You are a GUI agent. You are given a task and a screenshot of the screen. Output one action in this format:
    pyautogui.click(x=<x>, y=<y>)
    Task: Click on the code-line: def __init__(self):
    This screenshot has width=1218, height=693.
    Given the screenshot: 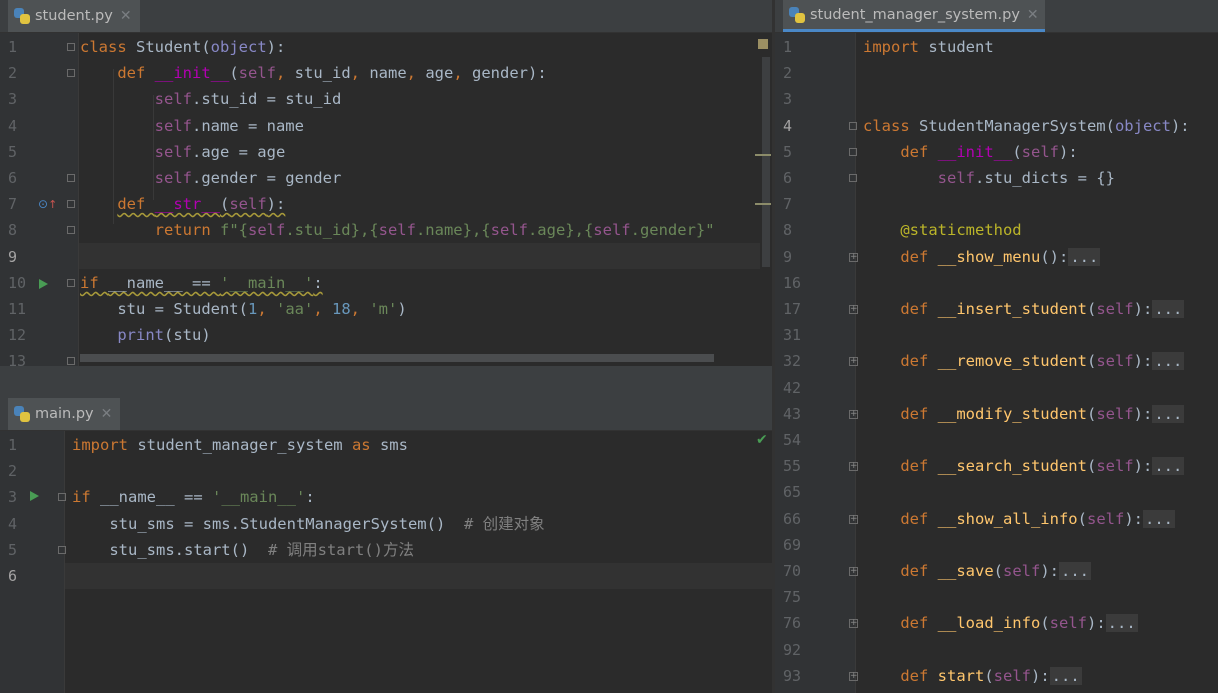 What is the action you would take?
    pyautogui.click(x=970, y=152)
    